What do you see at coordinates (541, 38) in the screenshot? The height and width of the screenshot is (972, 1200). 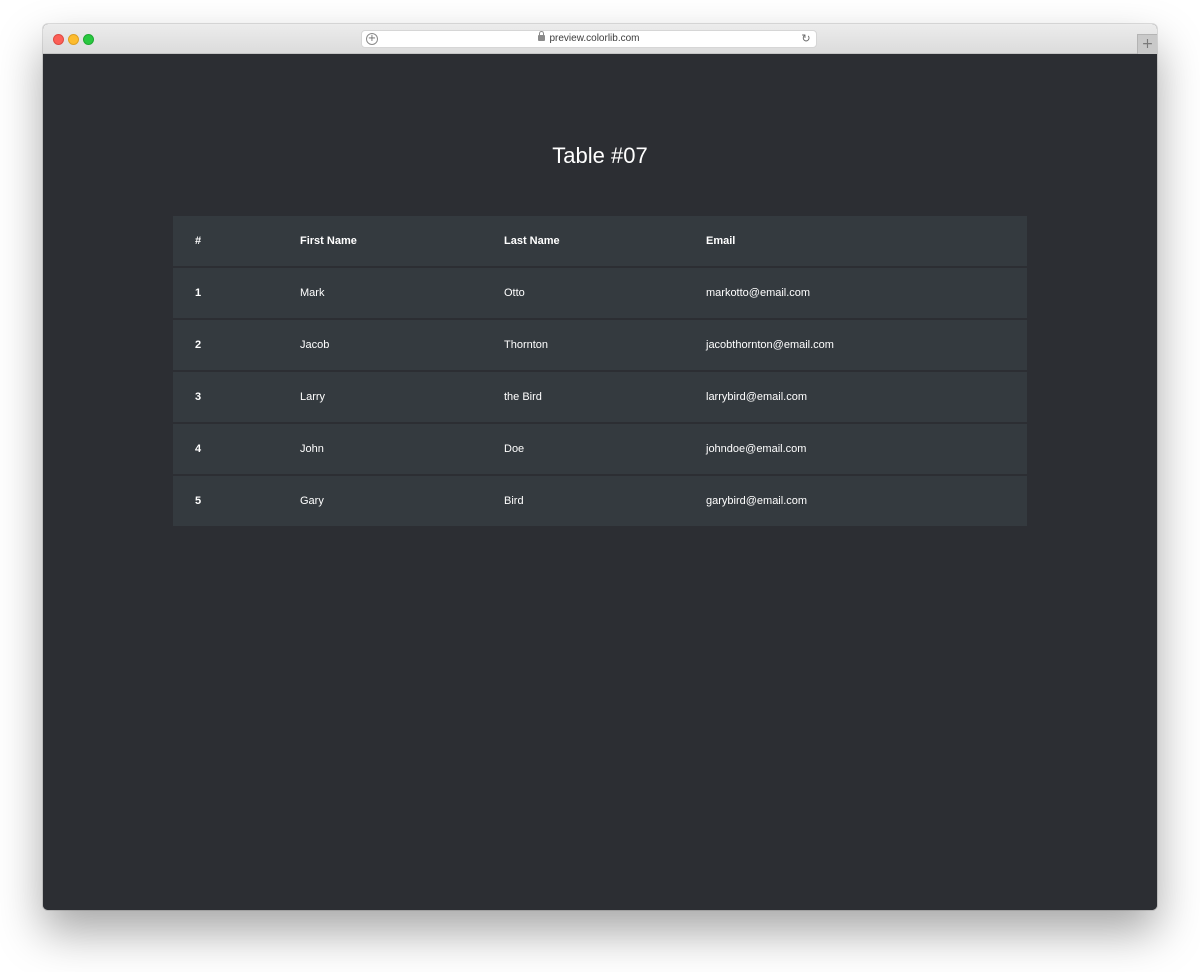 I see `lock-icon` at bounding box center [541, 38].